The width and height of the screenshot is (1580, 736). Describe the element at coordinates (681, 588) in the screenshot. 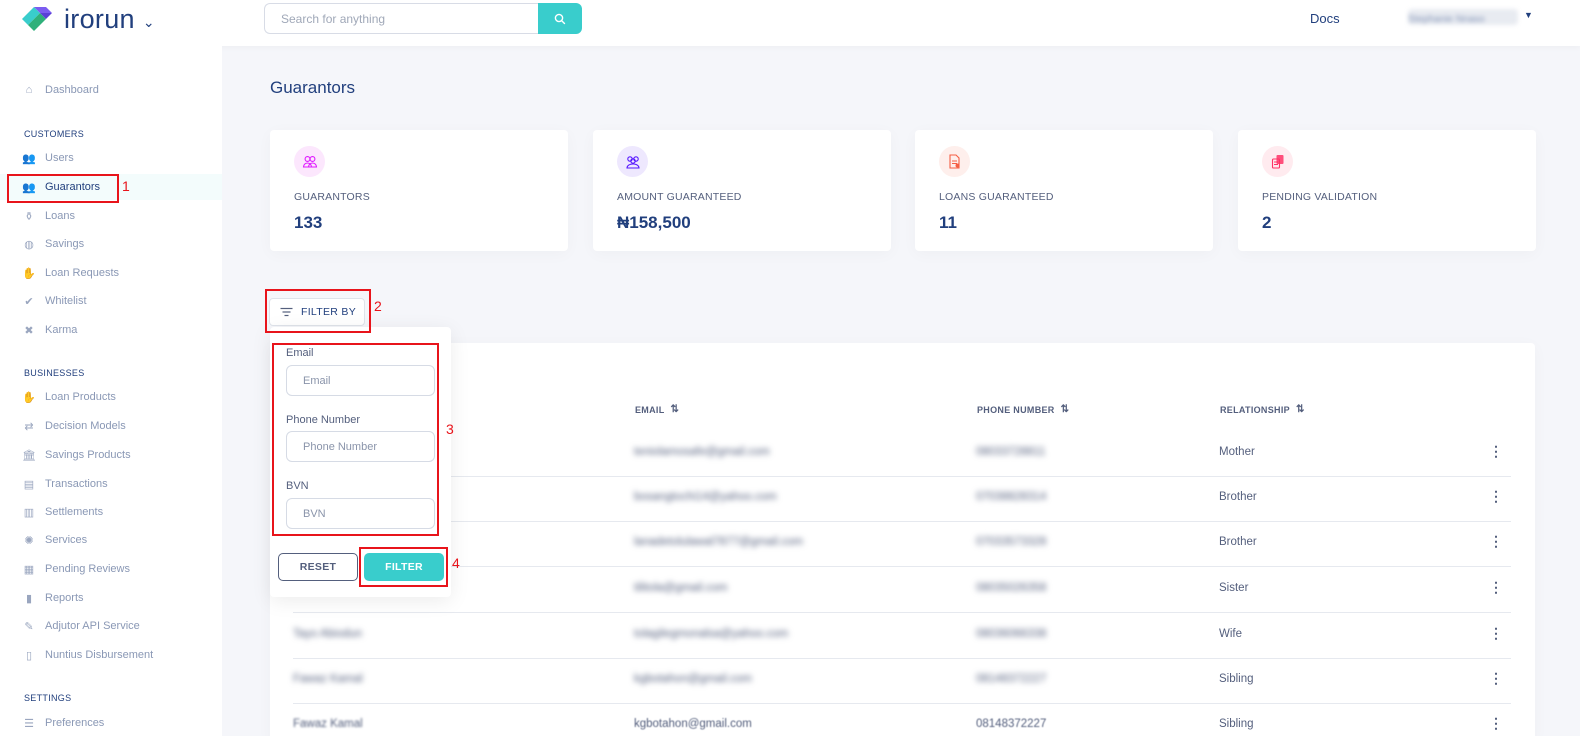

I see `cell-email: tilitola@gmail.com` at that location.